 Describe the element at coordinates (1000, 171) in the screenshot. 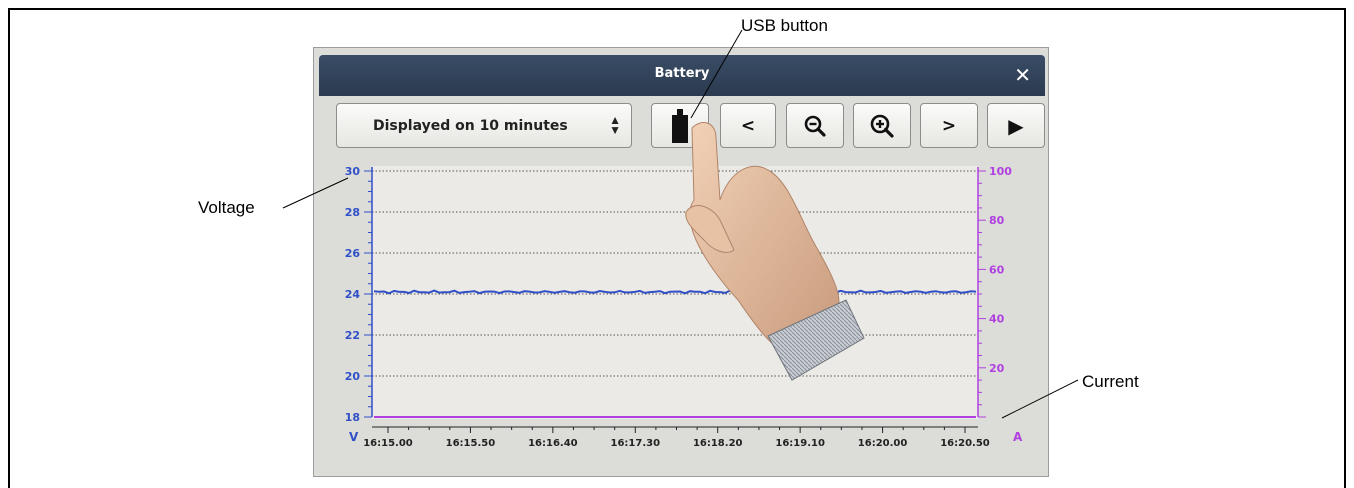

I see `right-axis-tick-label: 100` at that location.